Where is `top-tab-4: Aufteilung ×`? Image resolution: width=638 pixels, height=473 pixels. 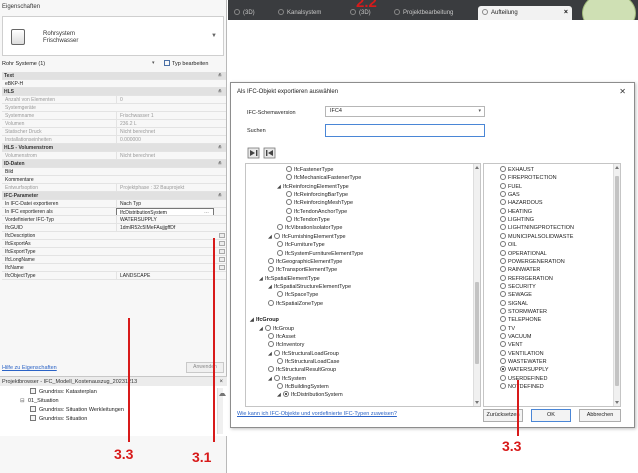
top-tab-4: Aufteilung × is located at coordinates (525, 13).